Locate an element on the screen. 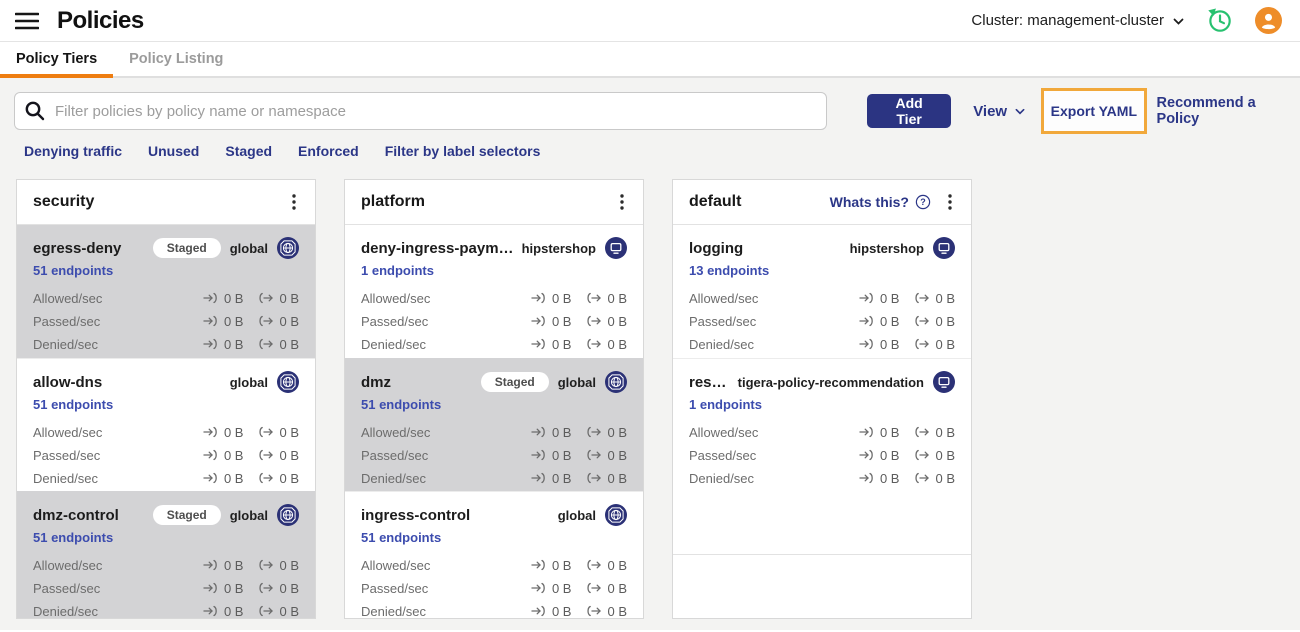 The height and width of the screenshot is (632, 1300). whats-this-label: Whats this? is located at coordinates (869, 202).